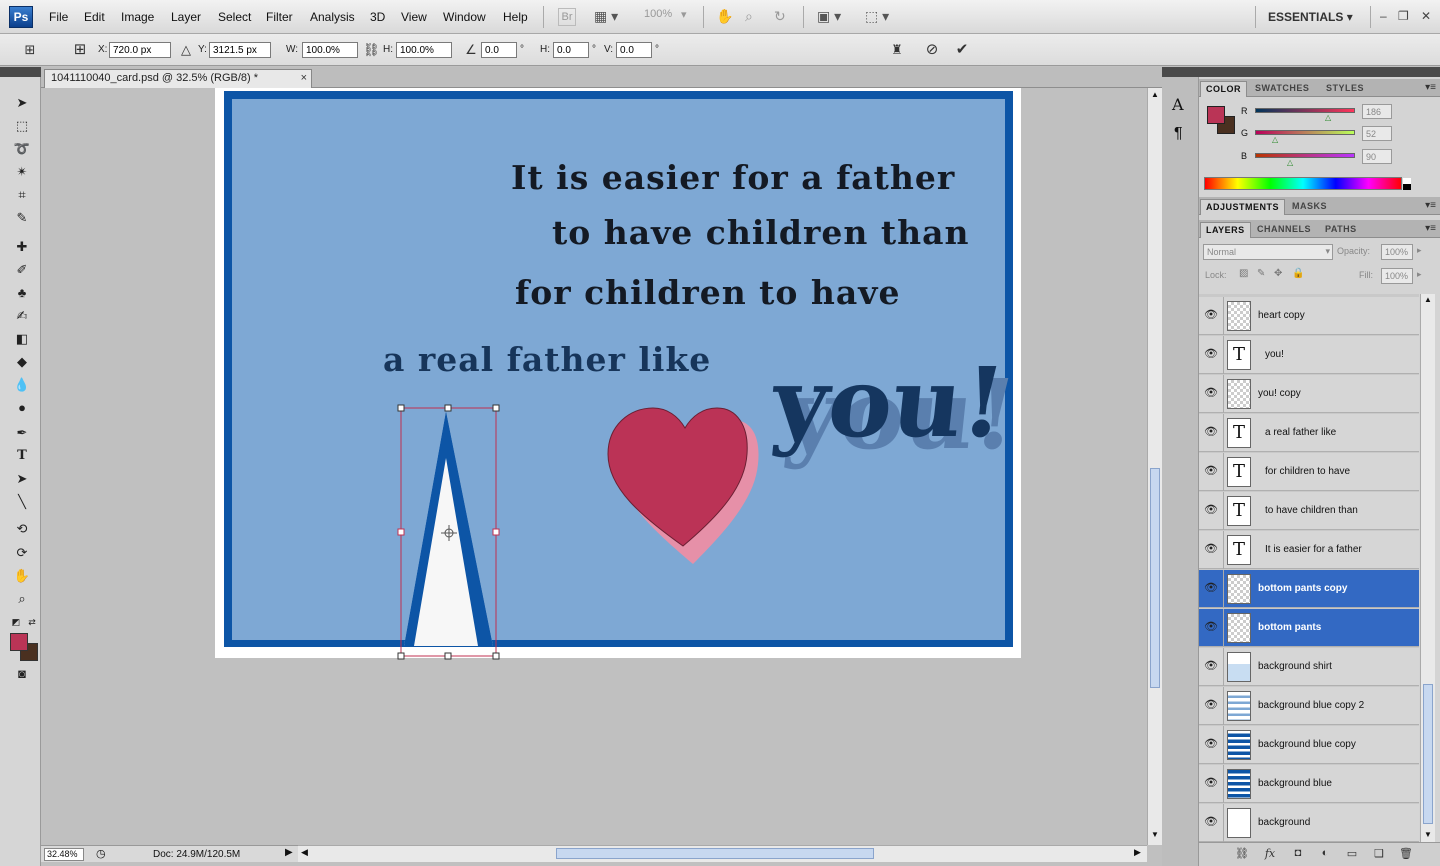  Describe the element at coordinates (22, 126) in the screenshot. I see `marquee-tool-icon: ⬚` at that location.